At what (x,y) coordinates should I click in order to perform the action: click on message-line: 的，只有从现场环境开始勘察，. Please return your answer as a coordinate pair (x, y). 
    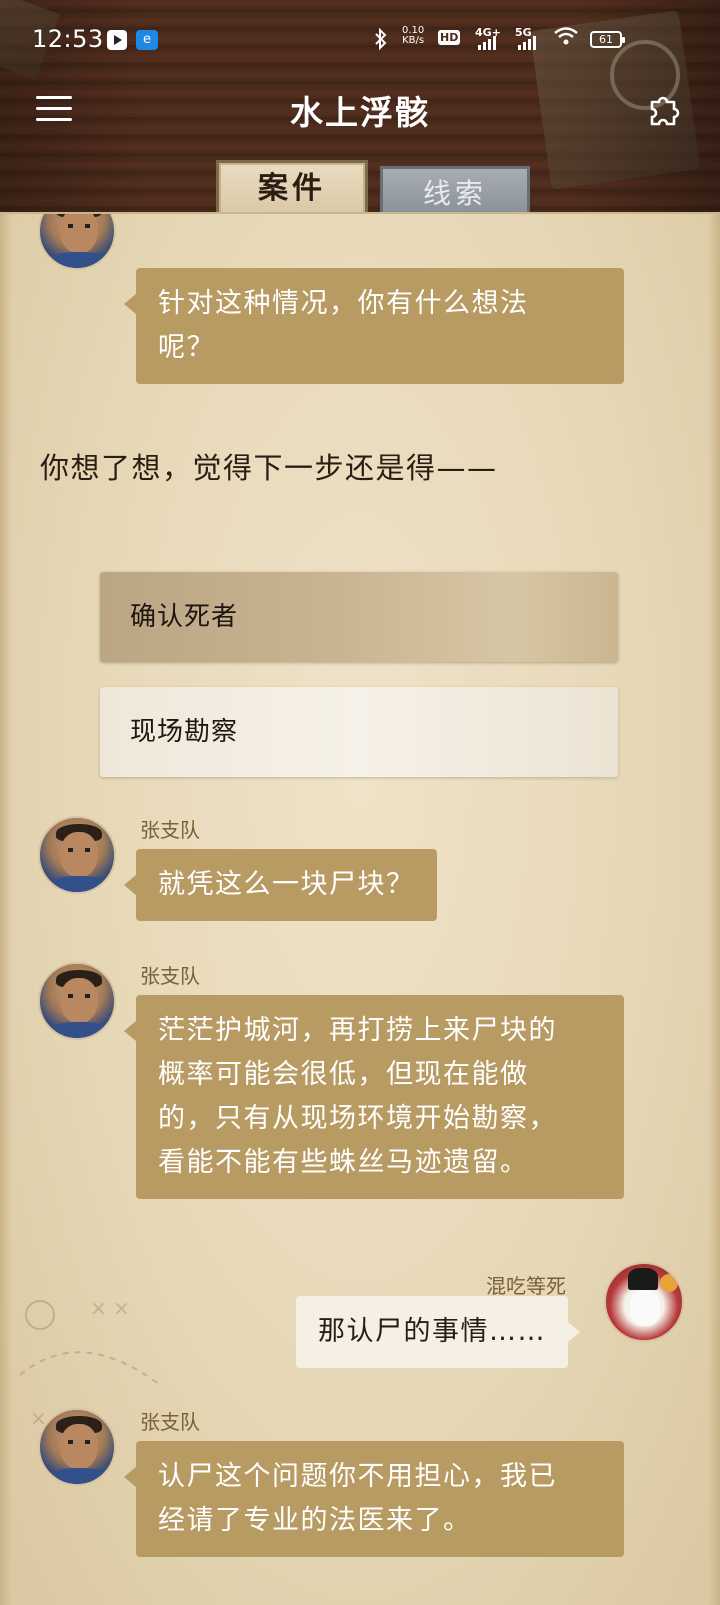
    Looking at the image, I should click on (357, 1118).